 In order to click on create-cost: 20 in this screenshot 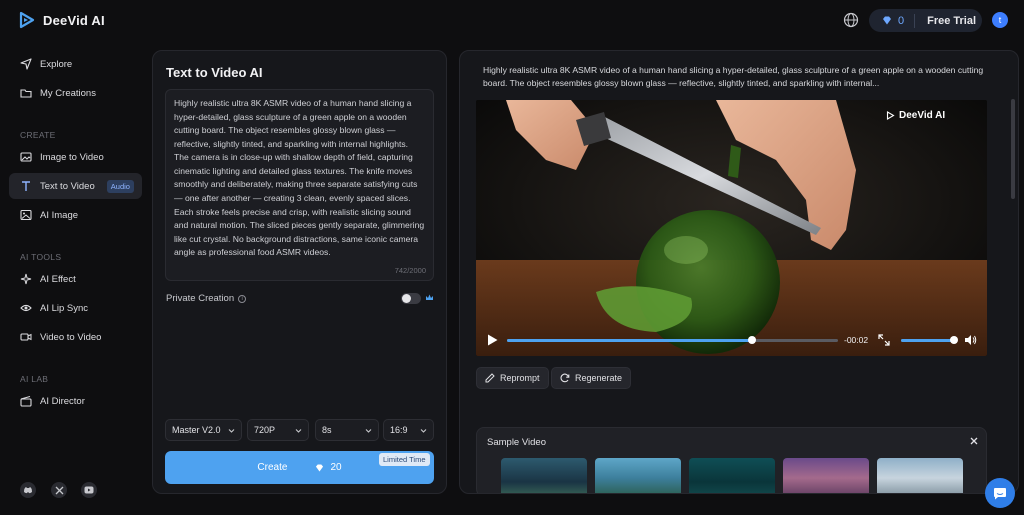, I will do `click(336, 467)`.